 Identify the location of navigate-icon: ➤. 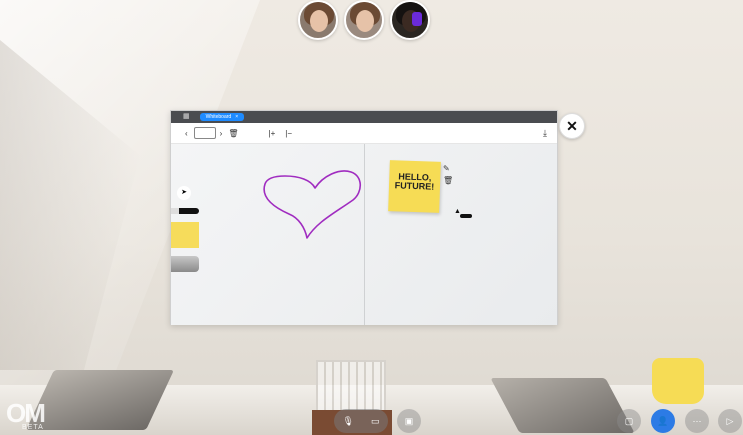
(184, 193).